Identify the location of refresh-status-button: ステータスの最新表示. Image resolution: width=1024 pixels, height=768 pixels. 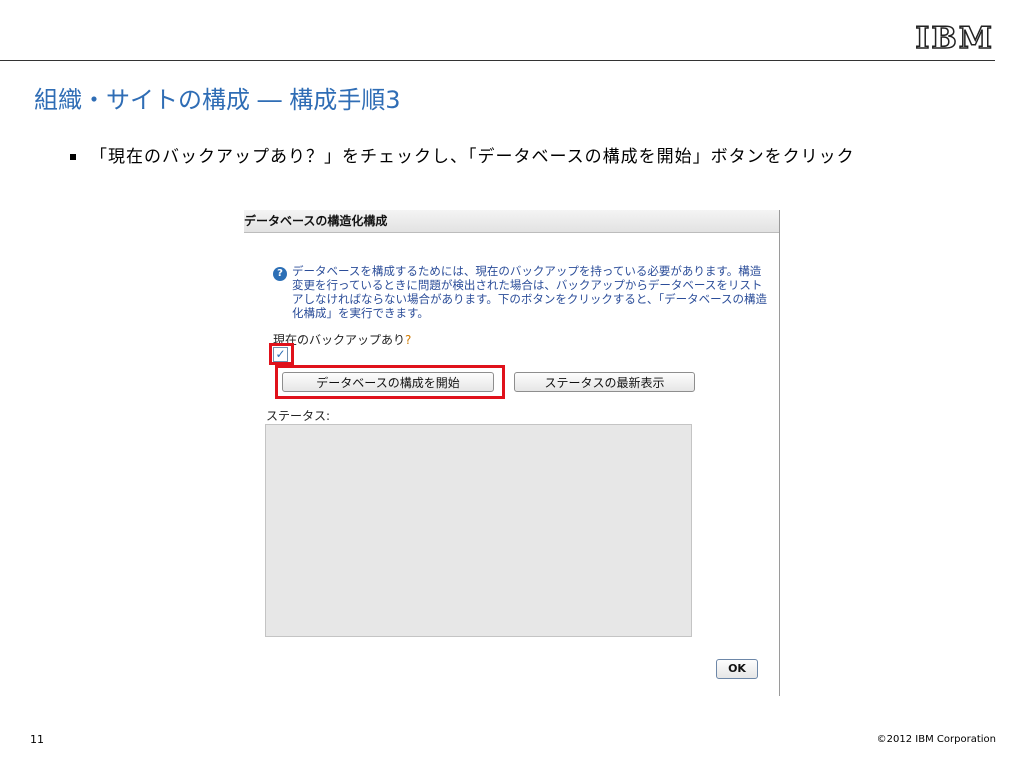
(604, 382).